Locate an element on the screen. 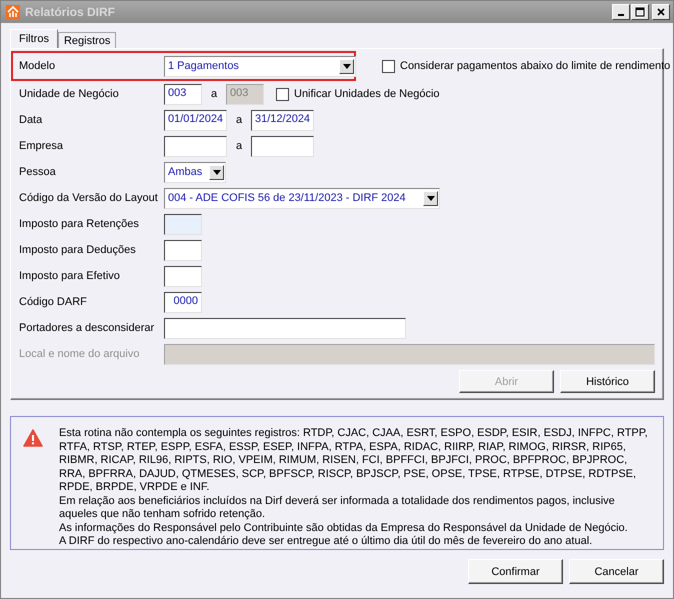 The image size is (674, 599). dropdown: 1 Pagamentos is located at coordinates (260, 66).